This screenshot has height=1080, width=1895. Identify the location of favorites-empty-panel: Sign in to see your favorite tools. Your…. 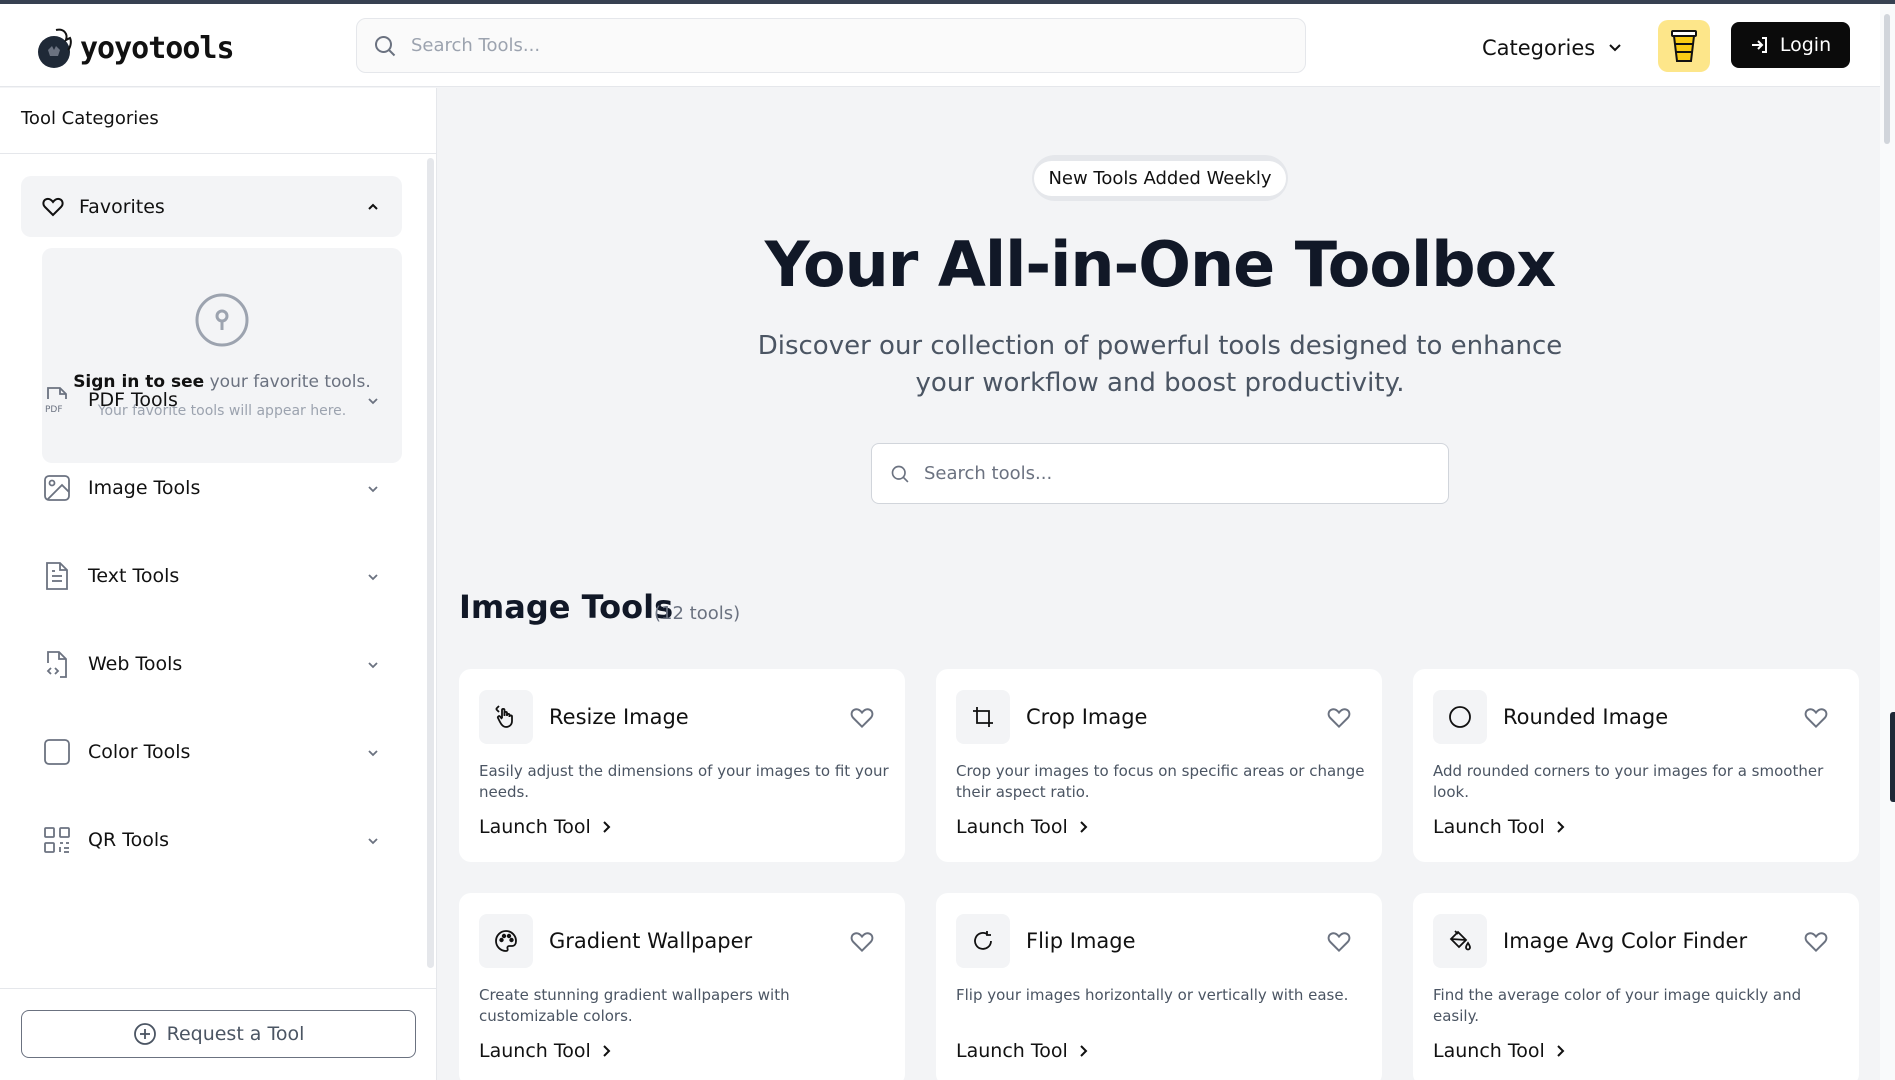
(222, 355).